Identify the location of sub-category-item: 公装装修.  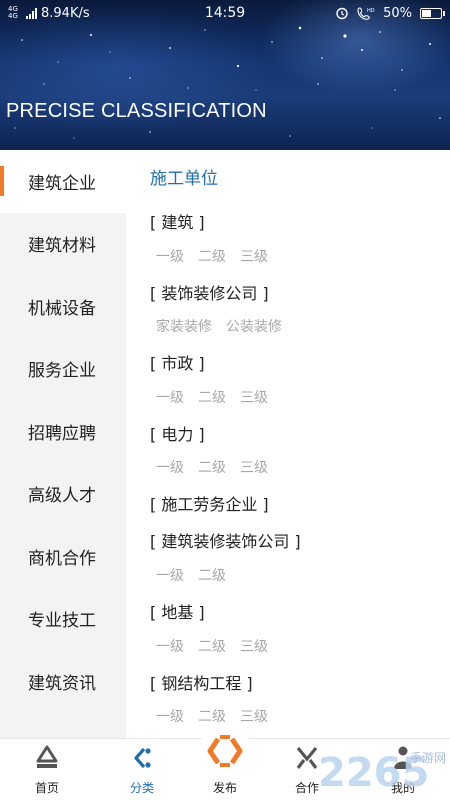
(254, 326).